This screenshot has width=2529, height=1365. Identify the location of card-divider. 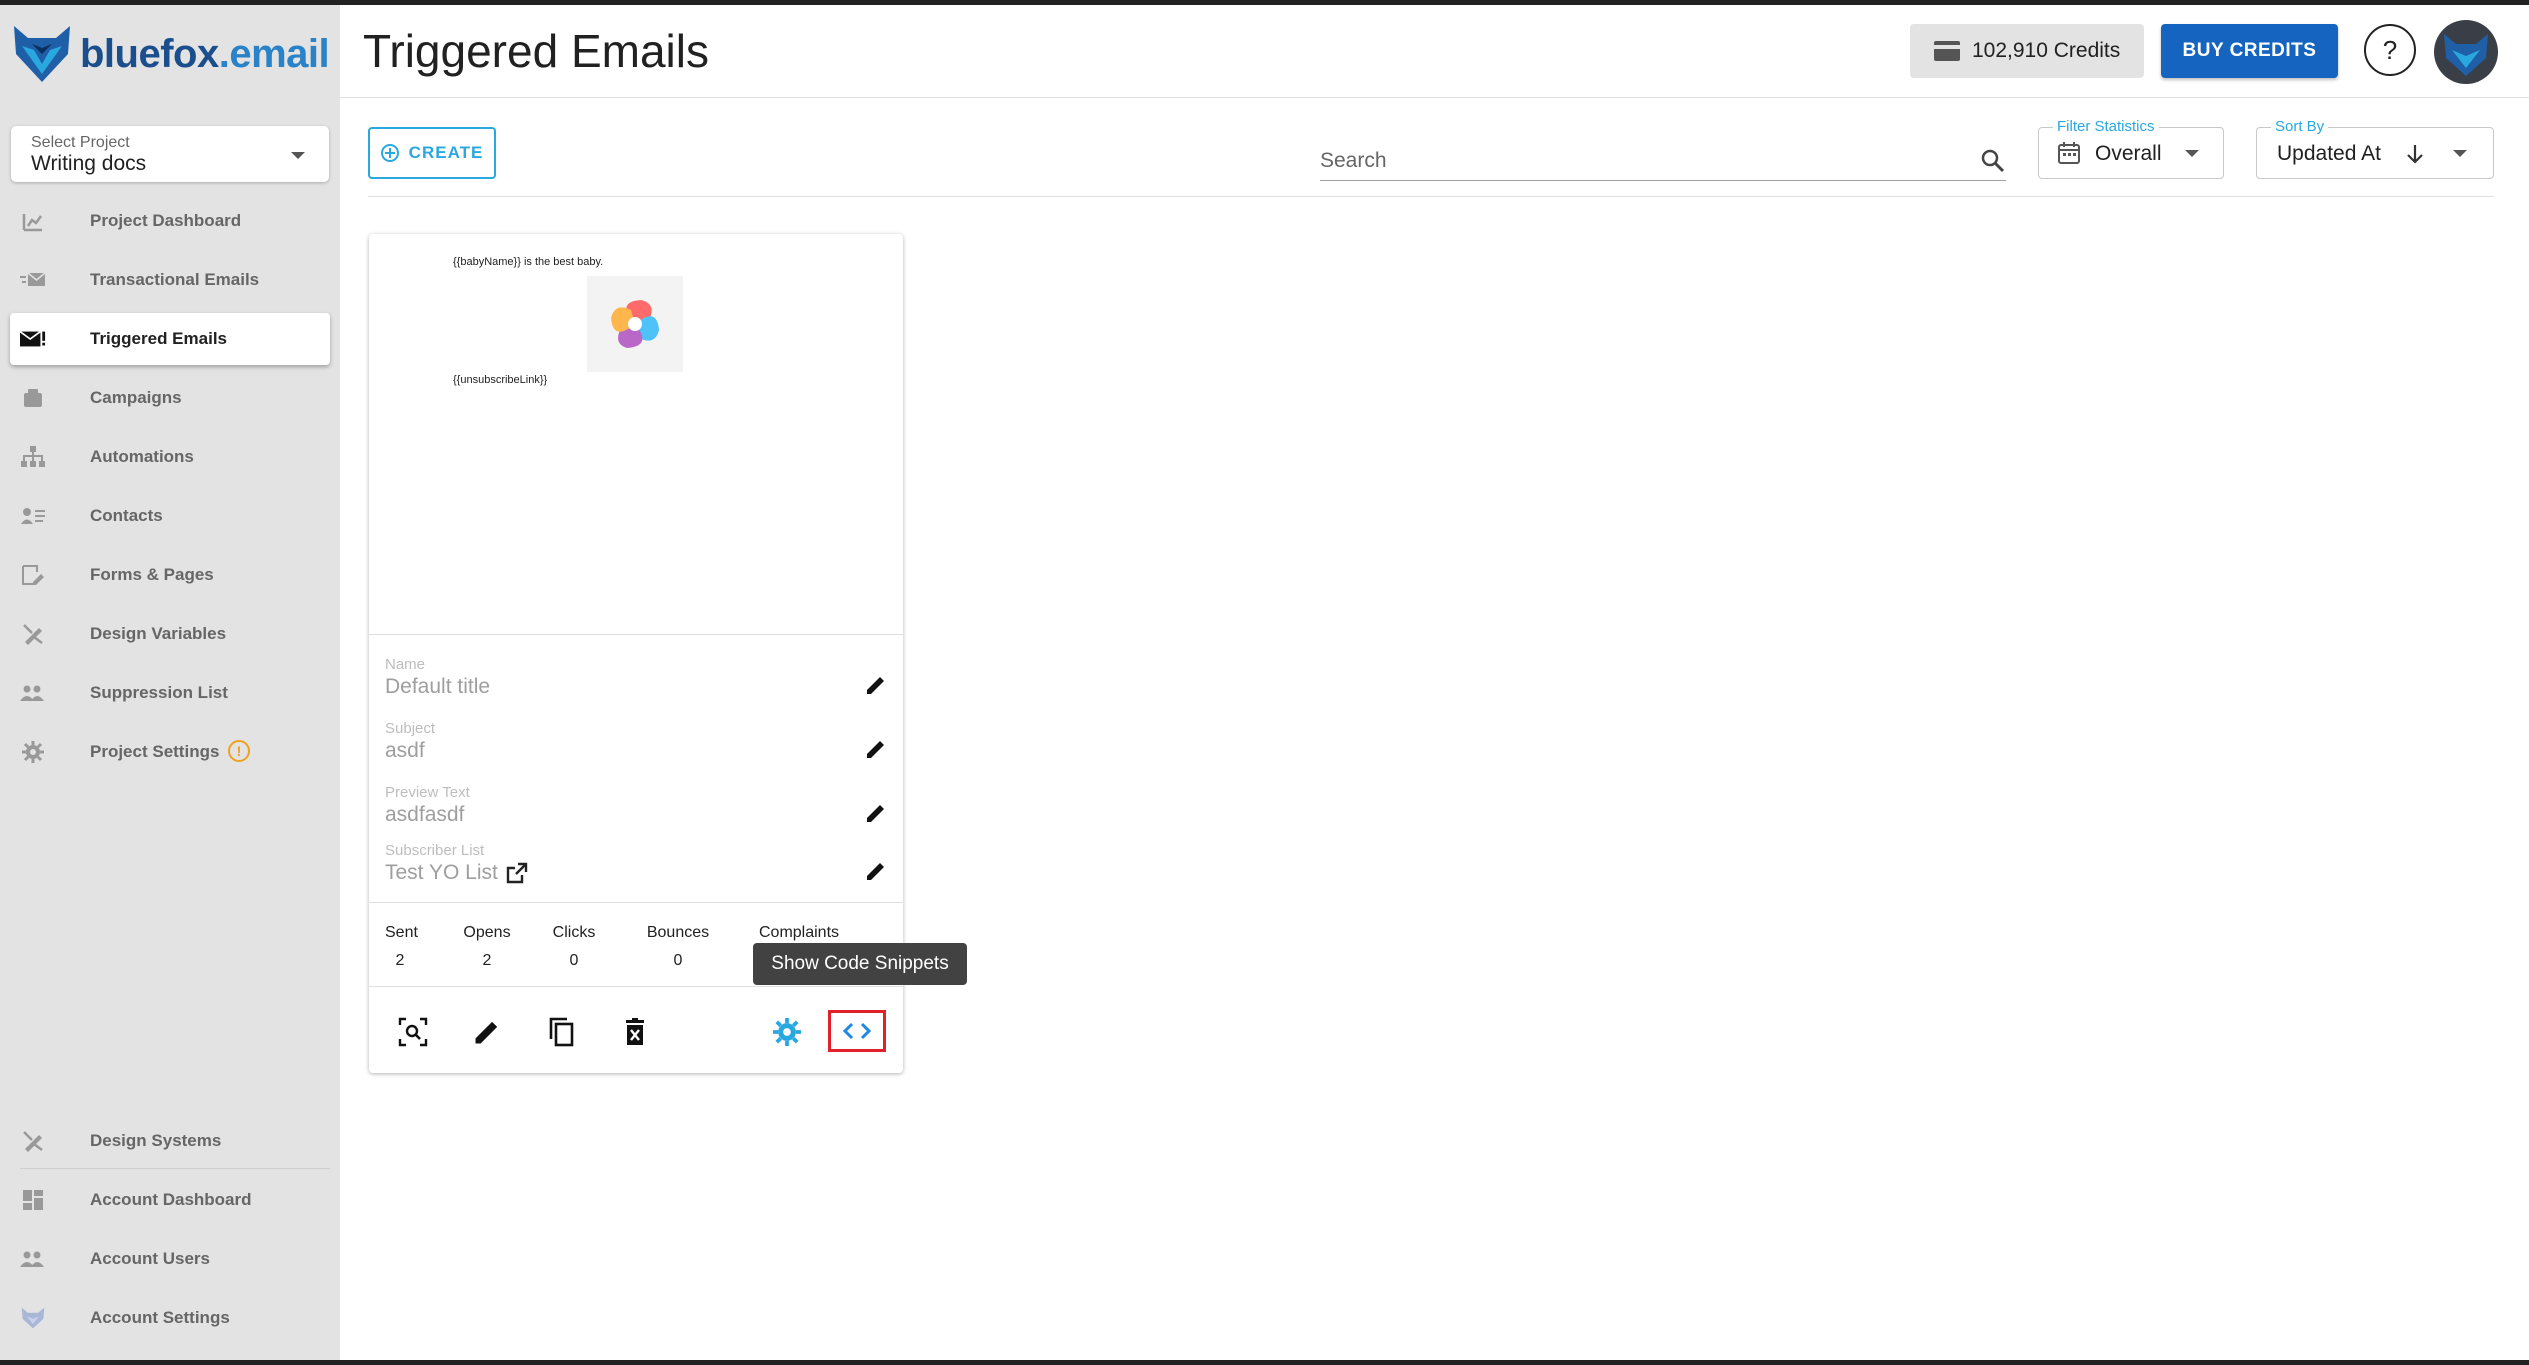
(636, 902).